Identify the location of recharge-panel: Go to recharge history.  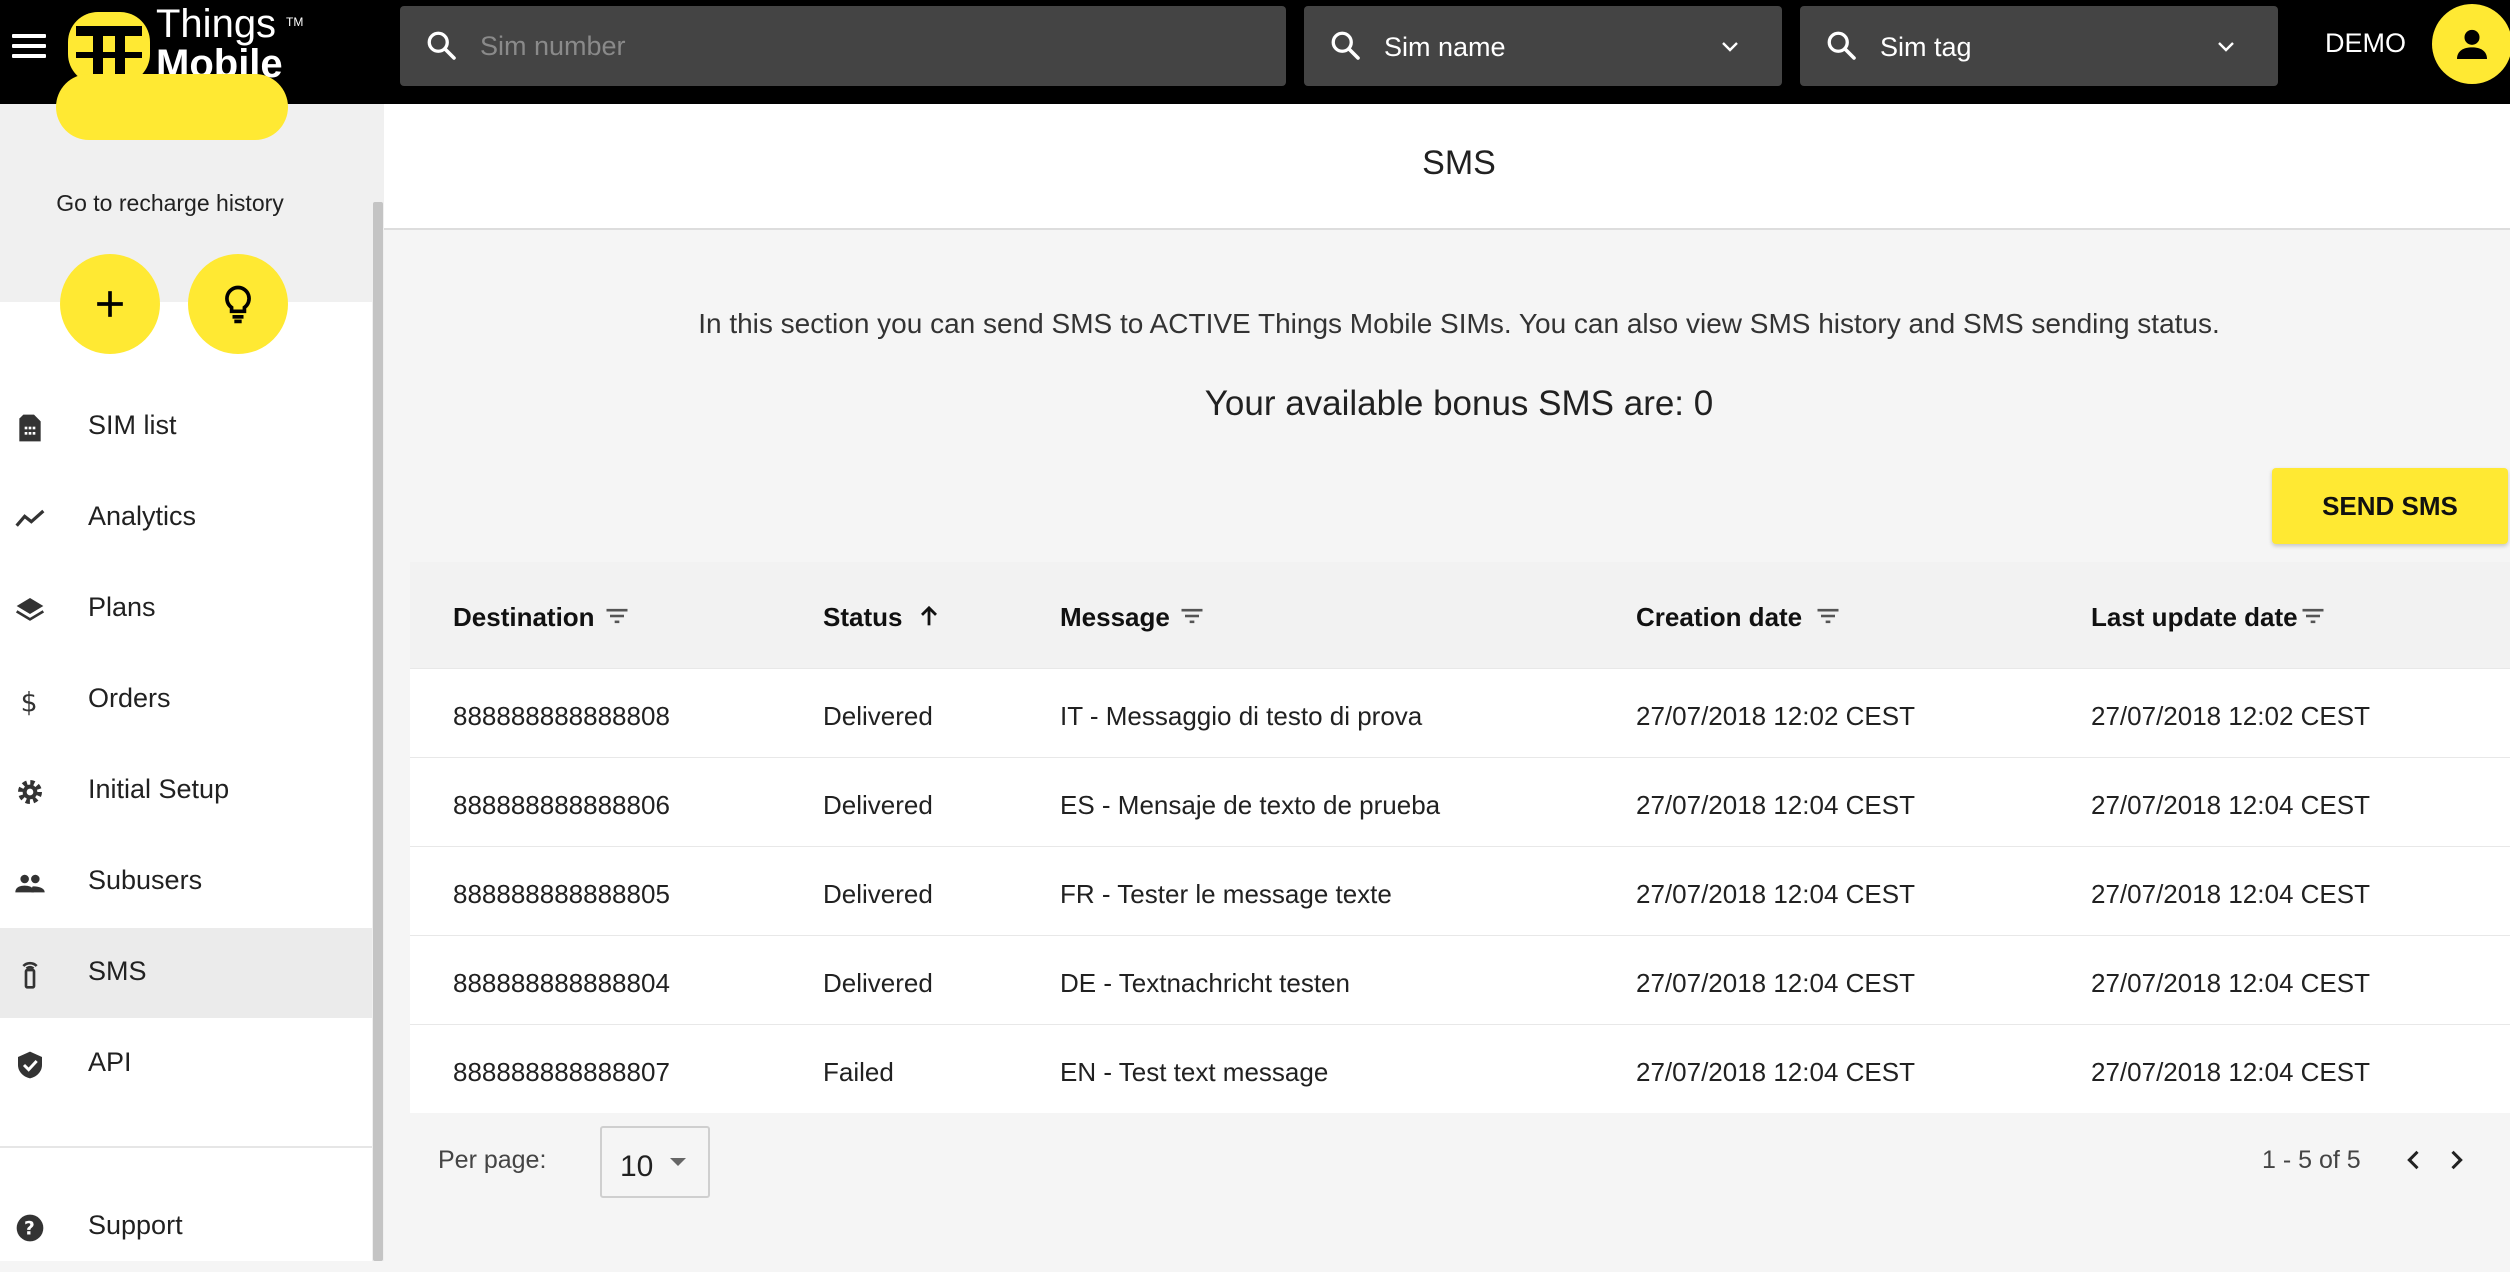
(186, 188).